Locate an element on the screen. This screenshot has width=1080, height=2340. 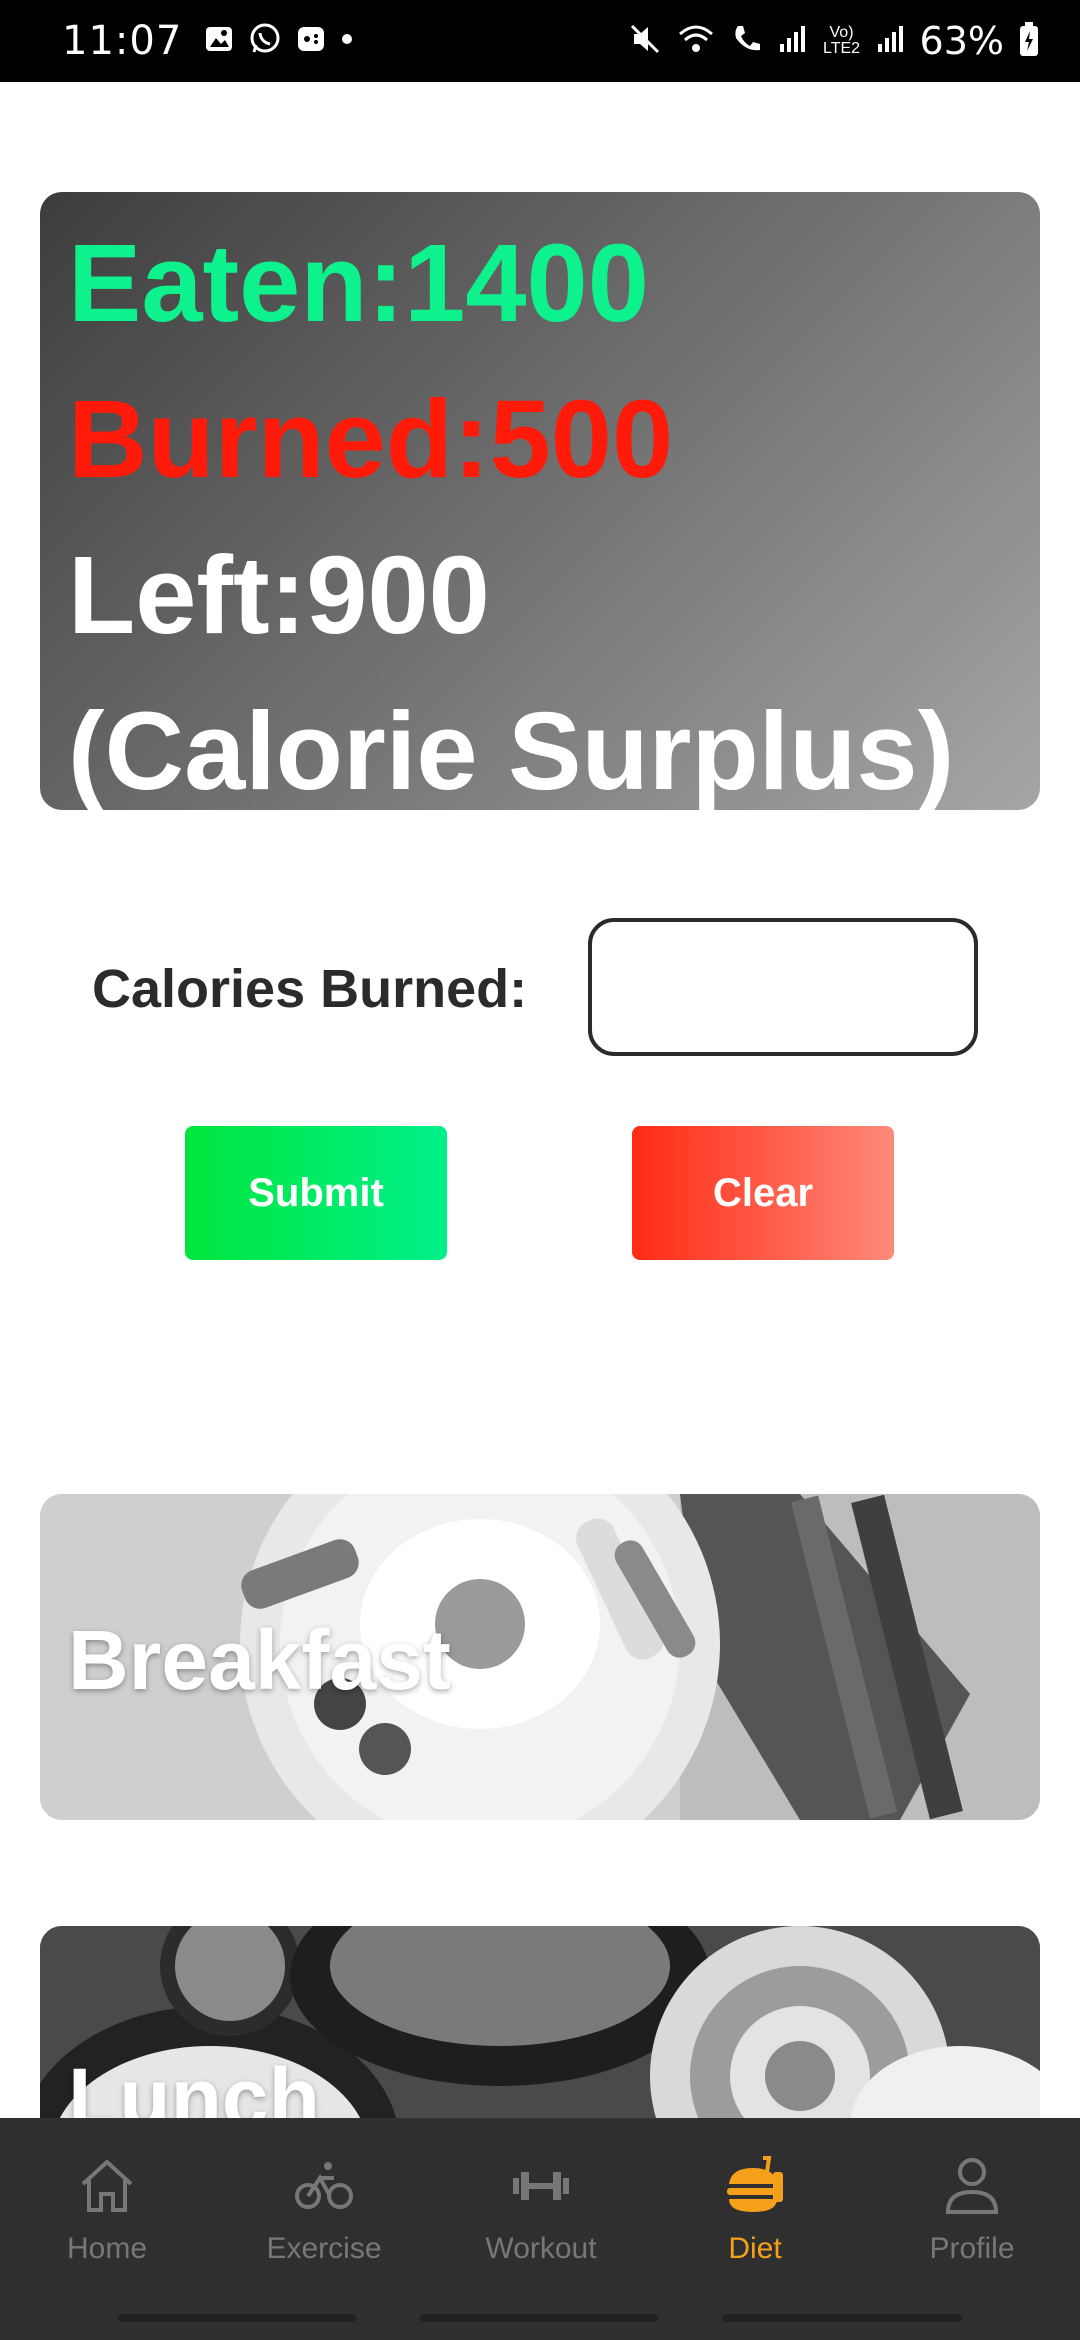
notification-icons is located at coordinates (279, 41).